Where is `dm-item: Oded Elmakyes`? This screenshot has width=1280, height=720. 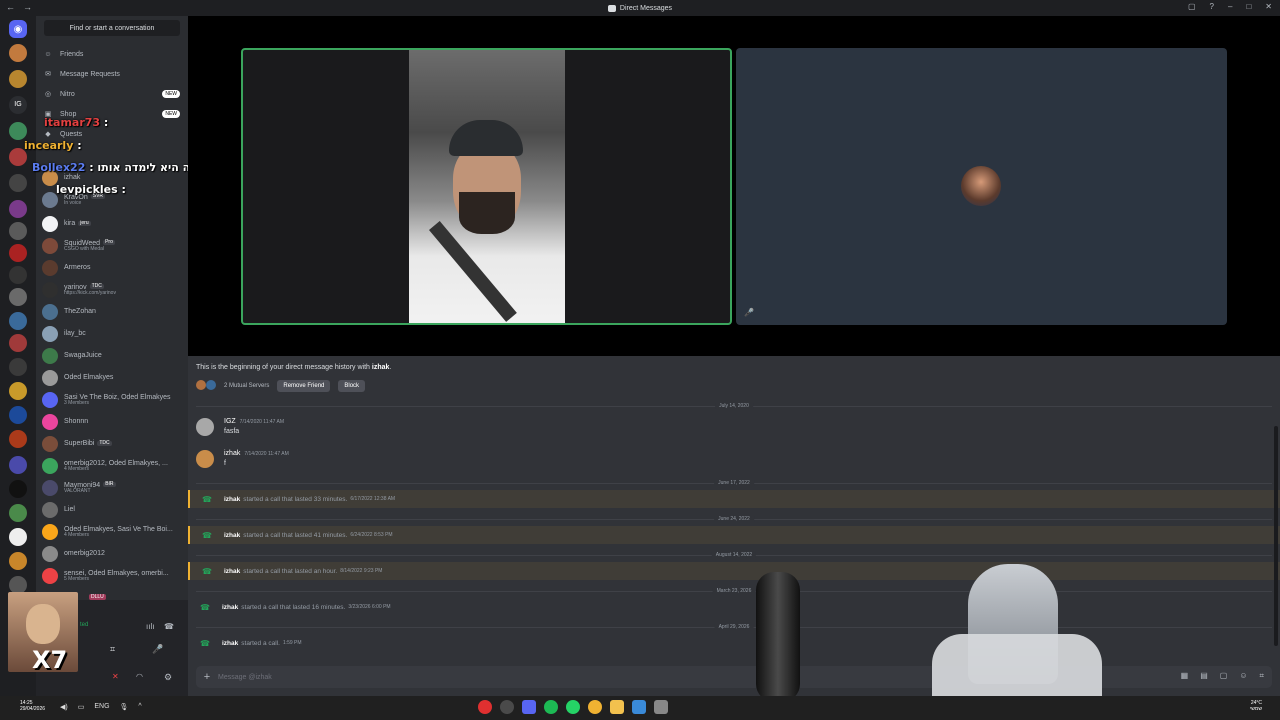
dm-item: Oded Elmakyes is located at coordinates (113, 378).